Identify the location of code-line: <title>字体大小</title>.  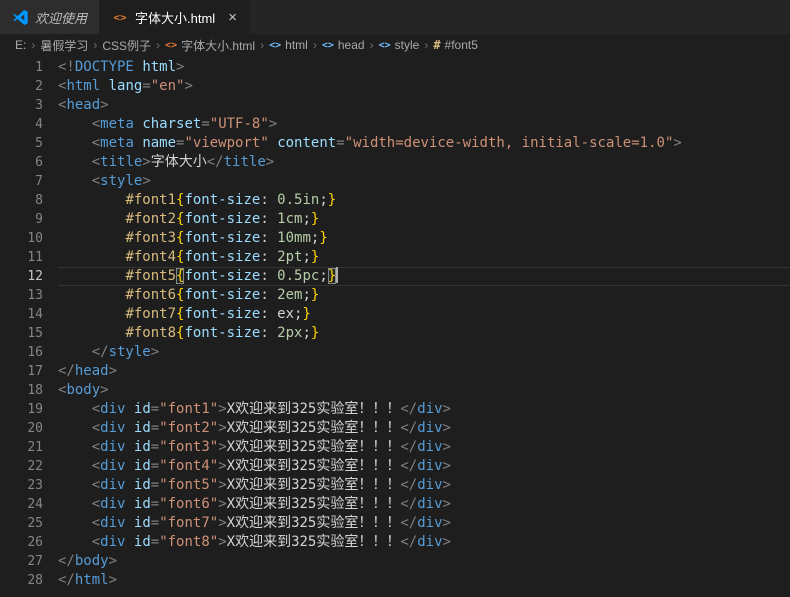
(424, 162).